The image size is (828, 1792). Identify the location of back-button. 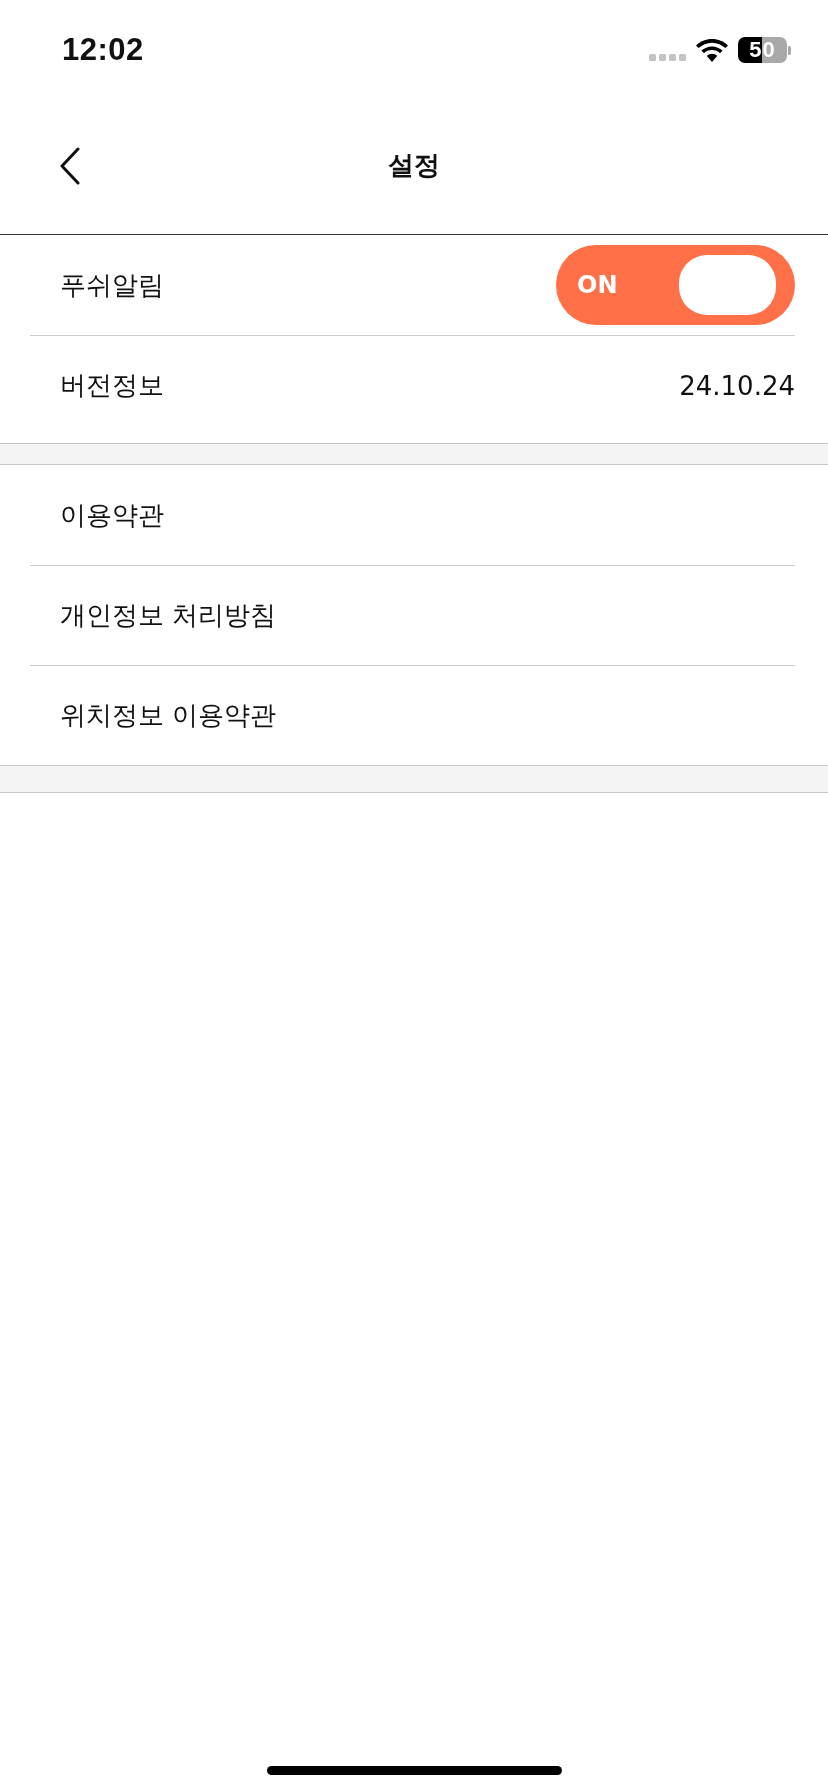
(70, 166).